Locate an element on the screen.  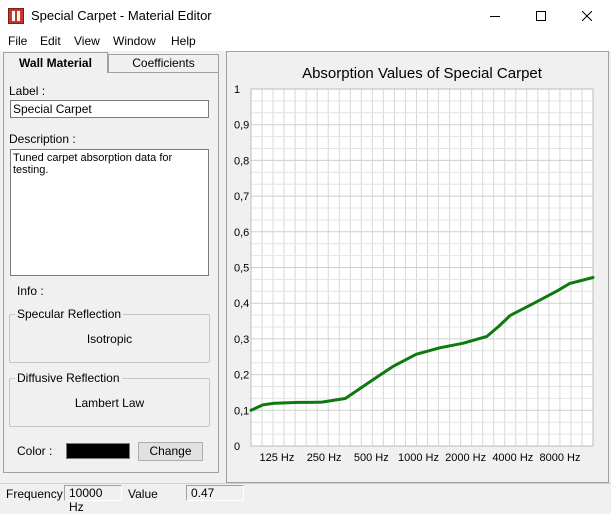
y-tick-label: 0,6 is located at coordinates (241, 233).